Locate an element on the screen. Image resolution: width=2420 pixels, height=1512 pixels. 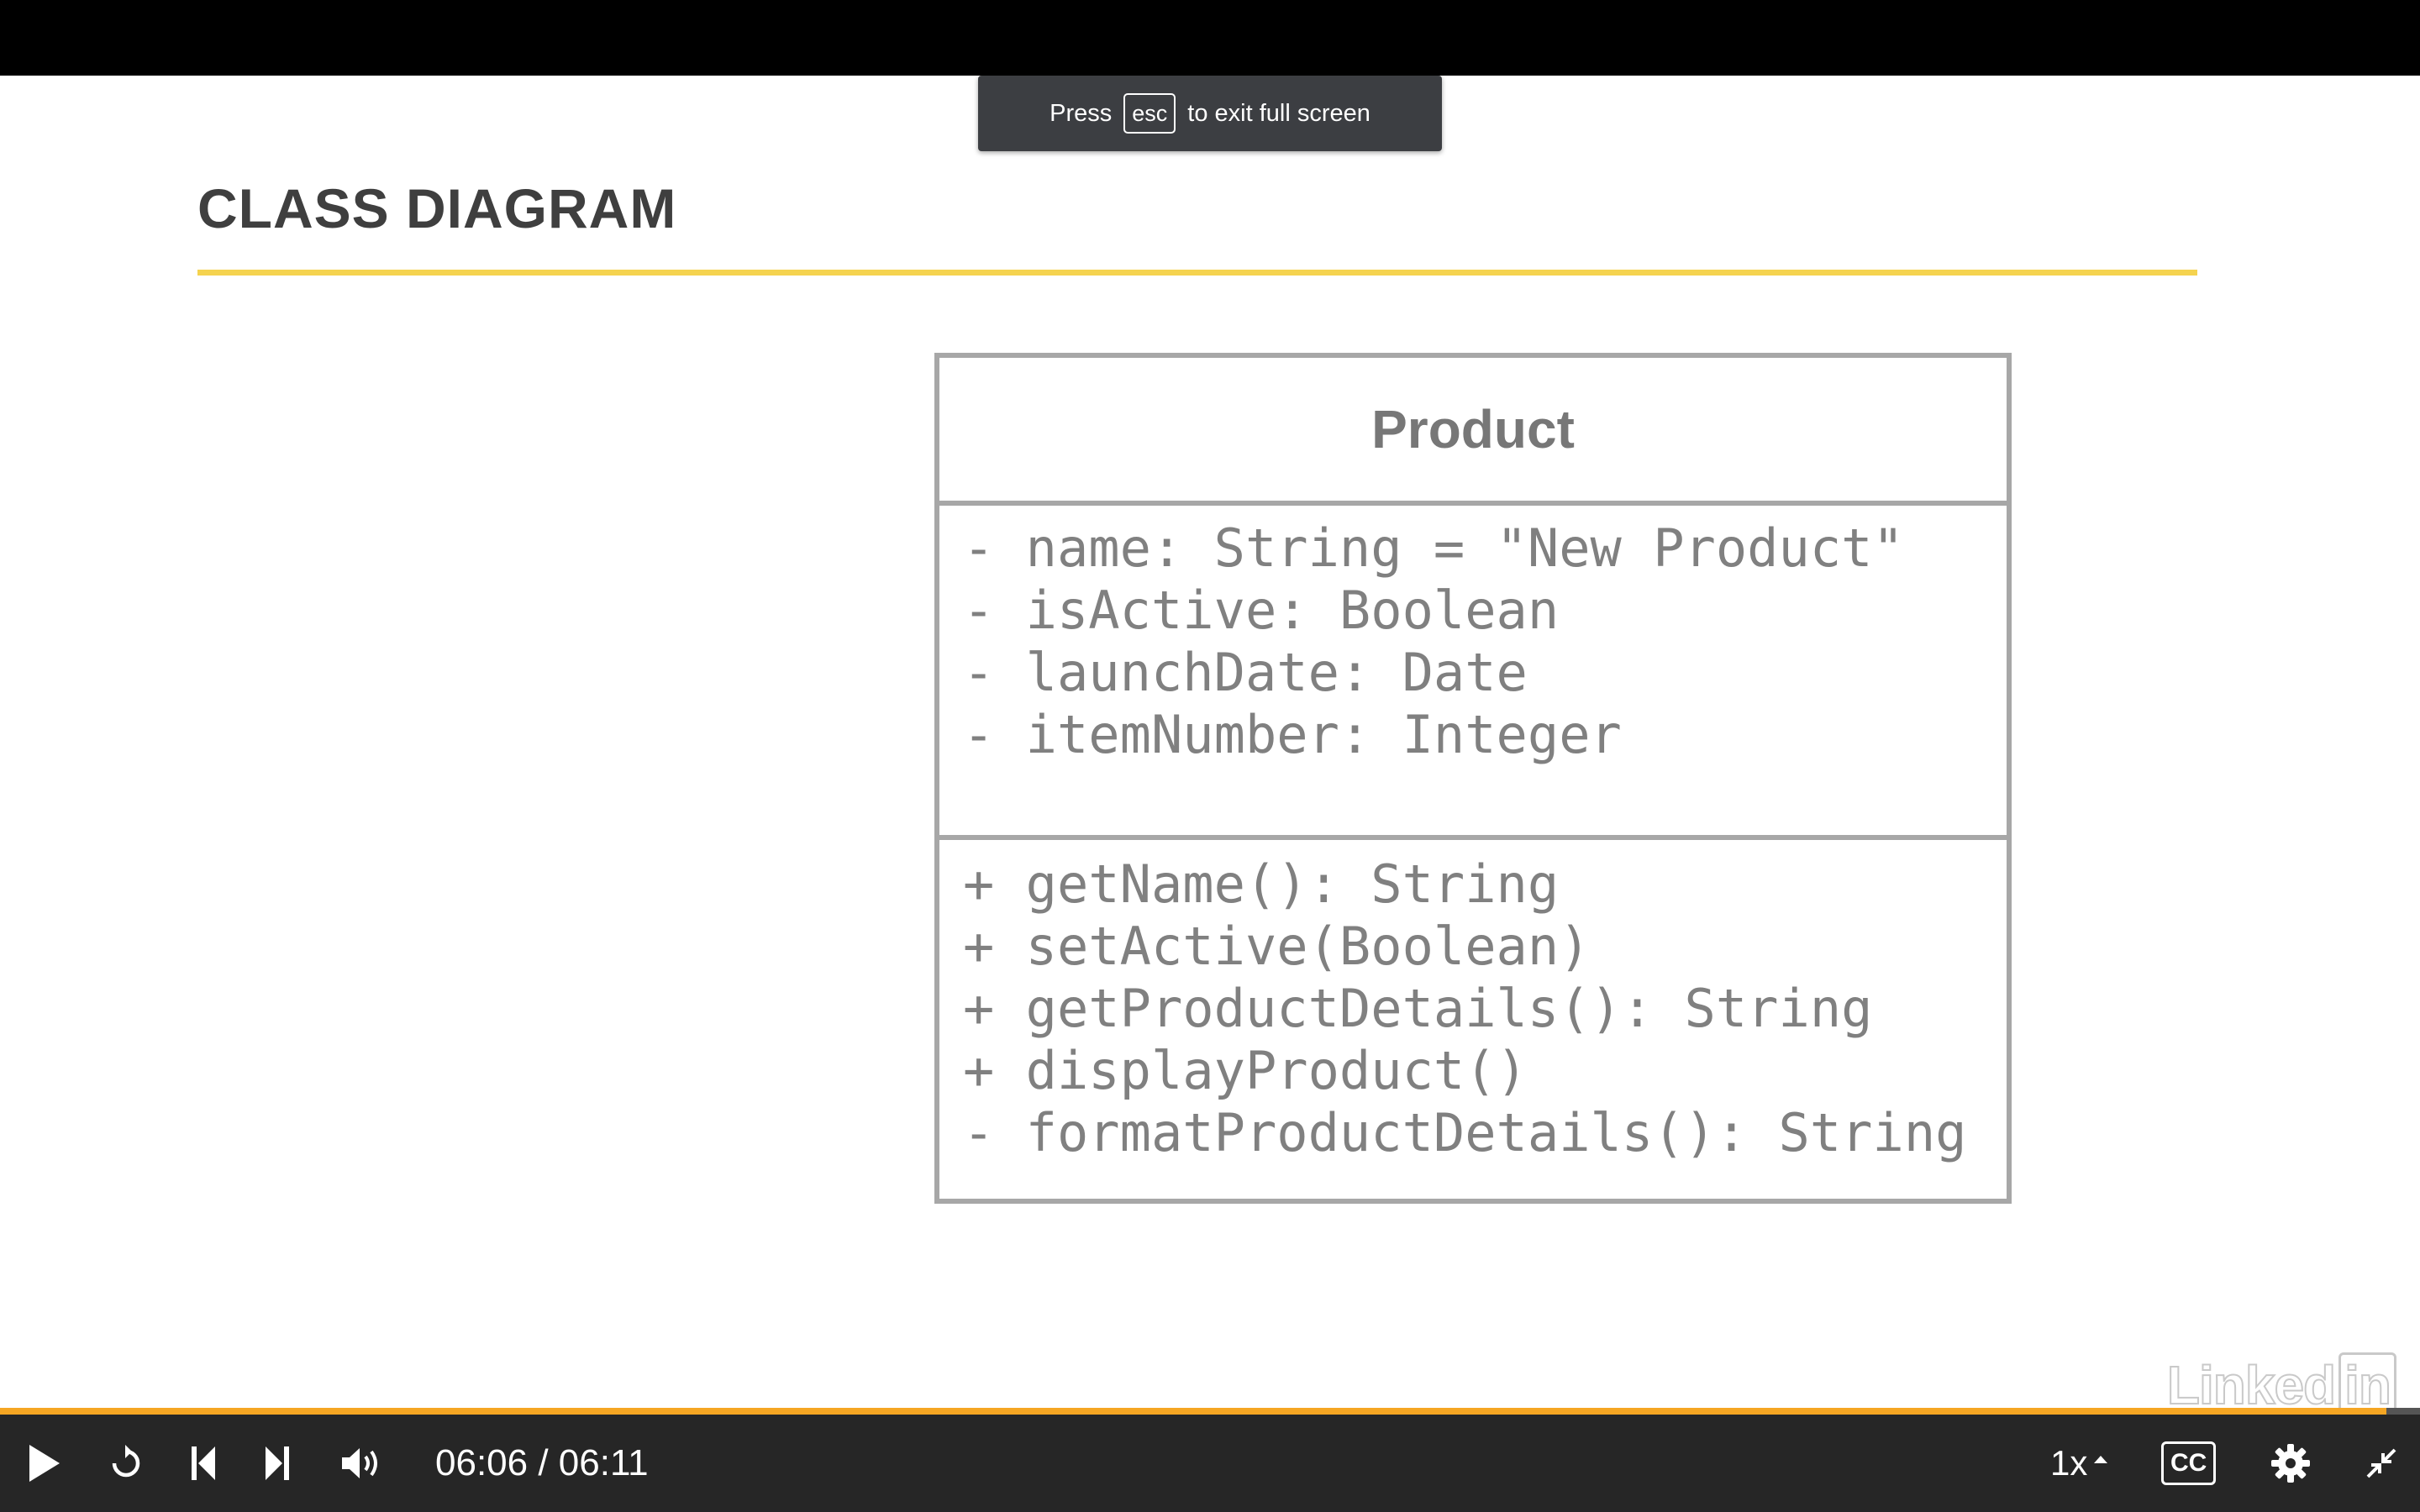
skip-forward-icon is located at coordinates (277, 1463).